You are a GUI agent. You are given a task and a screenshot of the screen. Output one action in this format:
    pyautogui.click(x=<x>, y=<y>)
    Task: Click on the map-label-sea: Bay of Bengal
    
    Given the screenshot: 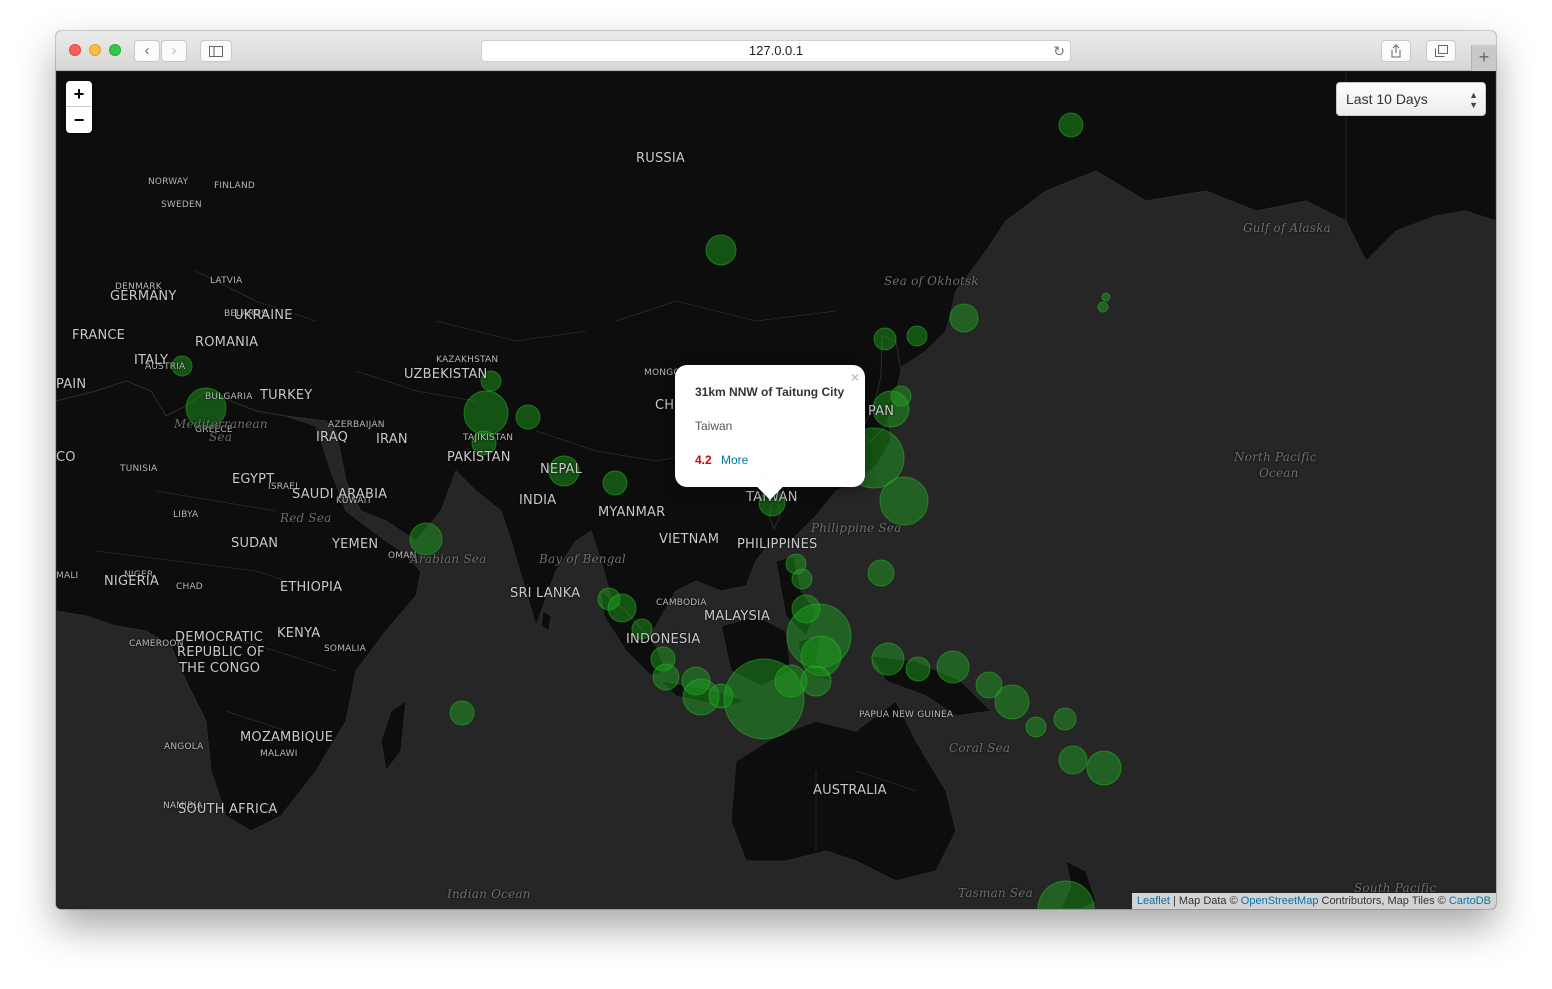 What is the action you would take?
    pyautogui.click(x=582, y=559)
    